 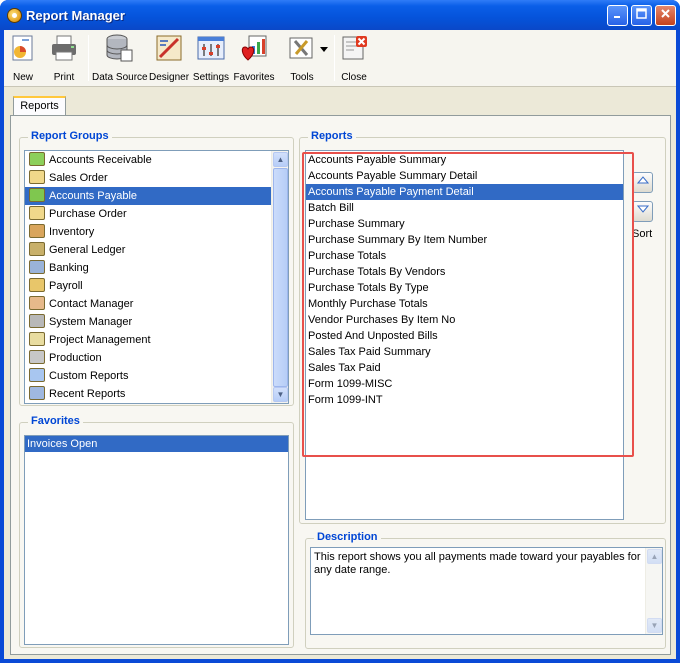 I want to click on close-icon, so click(x=665, y=13).